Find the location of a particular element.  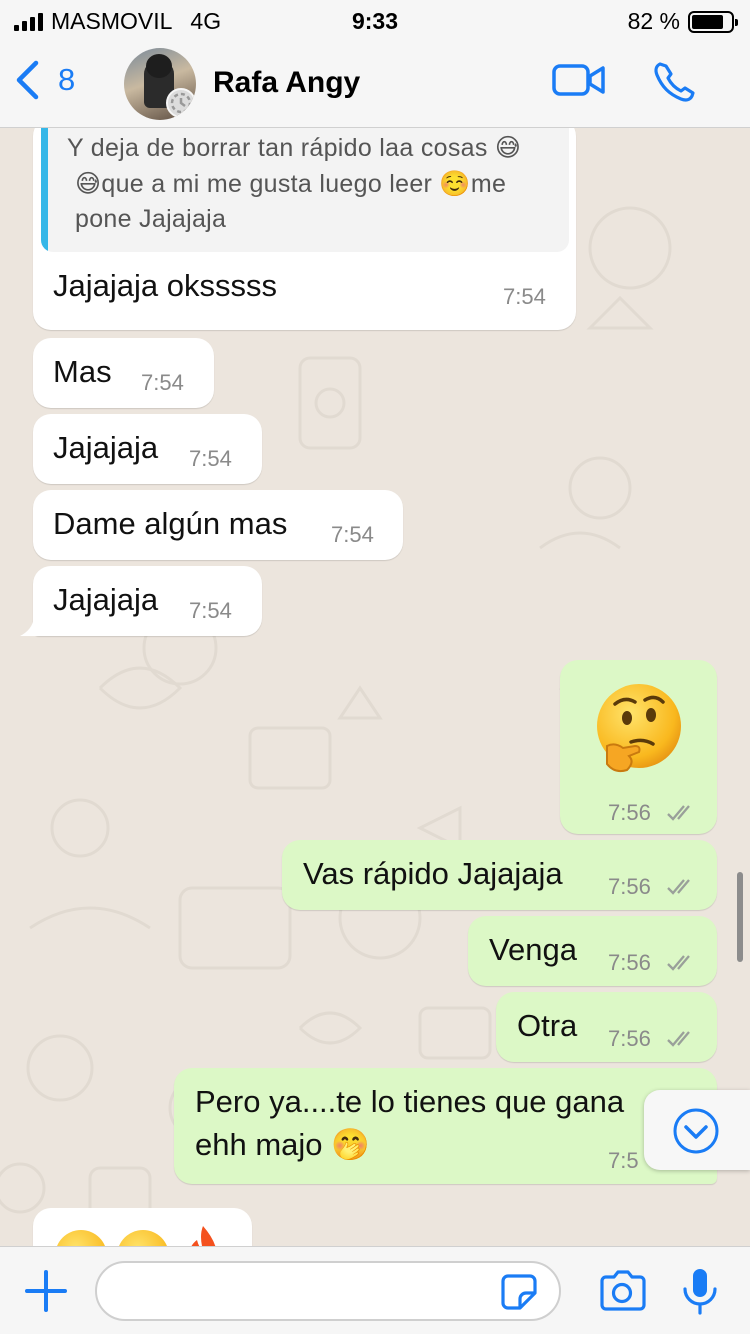

microphone-icon is located at coordinates (700, 1292).